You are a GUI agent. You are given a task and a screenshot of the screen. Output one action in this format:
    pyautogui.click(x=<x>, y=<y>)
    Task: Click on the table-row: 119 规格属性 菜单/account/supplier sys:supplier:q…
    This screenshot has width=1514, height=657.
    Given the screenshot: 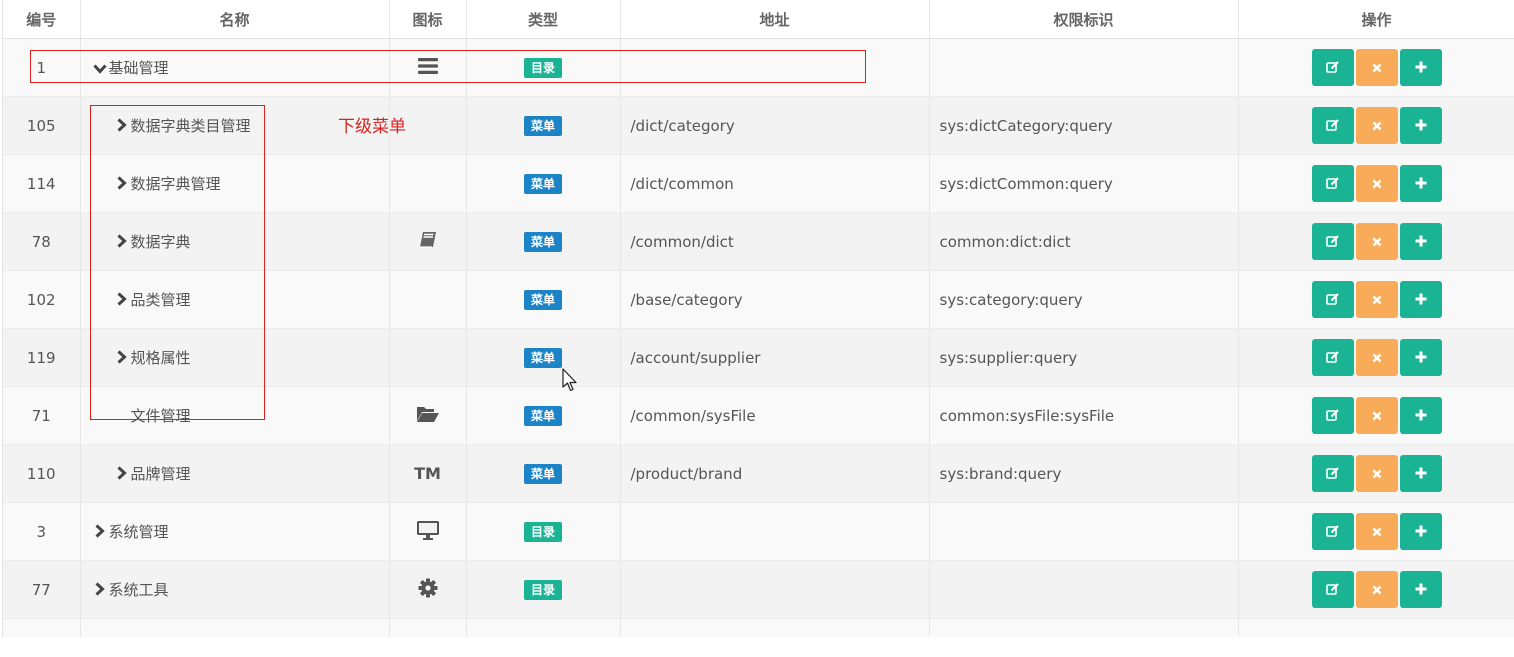 What is the action you would take?
    pyautogui.click(x=758, y=357)
    